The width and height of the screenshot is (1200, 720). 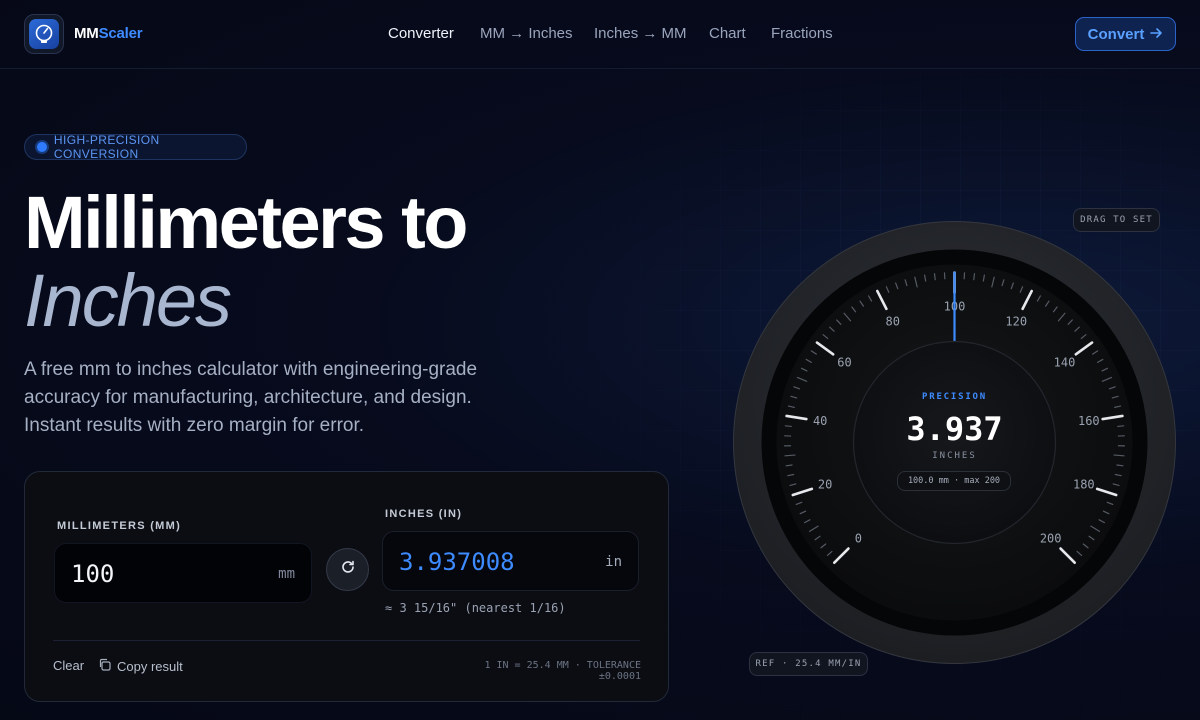 What do you see at coordinates (183, 573) in the screenshot?
I see `mm-input: 100 mm` at bounding box center [183, 573].